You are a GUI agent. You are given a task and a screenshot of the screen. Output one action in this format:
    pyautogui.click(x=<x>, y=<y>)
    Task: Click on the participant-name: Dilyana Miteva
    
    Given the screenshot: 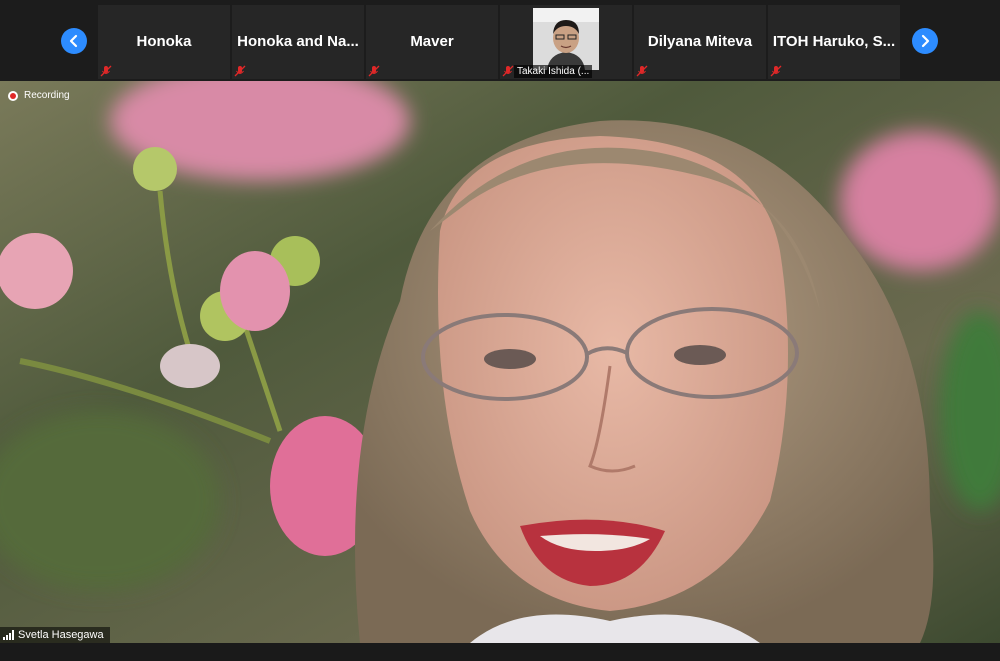 What is the action you would take?
    pyautogui.click(x=700, y=41)
    